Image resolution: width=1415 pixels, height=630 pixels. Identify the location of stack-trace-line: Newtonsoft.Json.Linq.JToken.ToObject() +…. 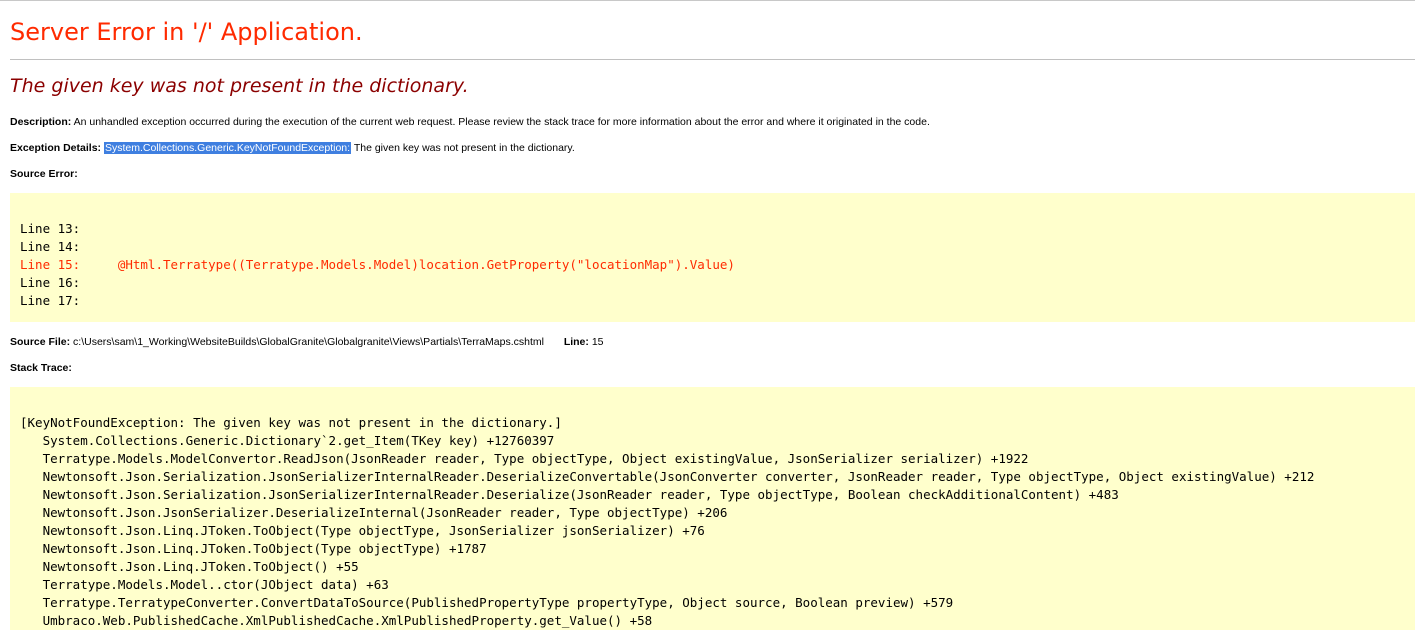
(189, 566).